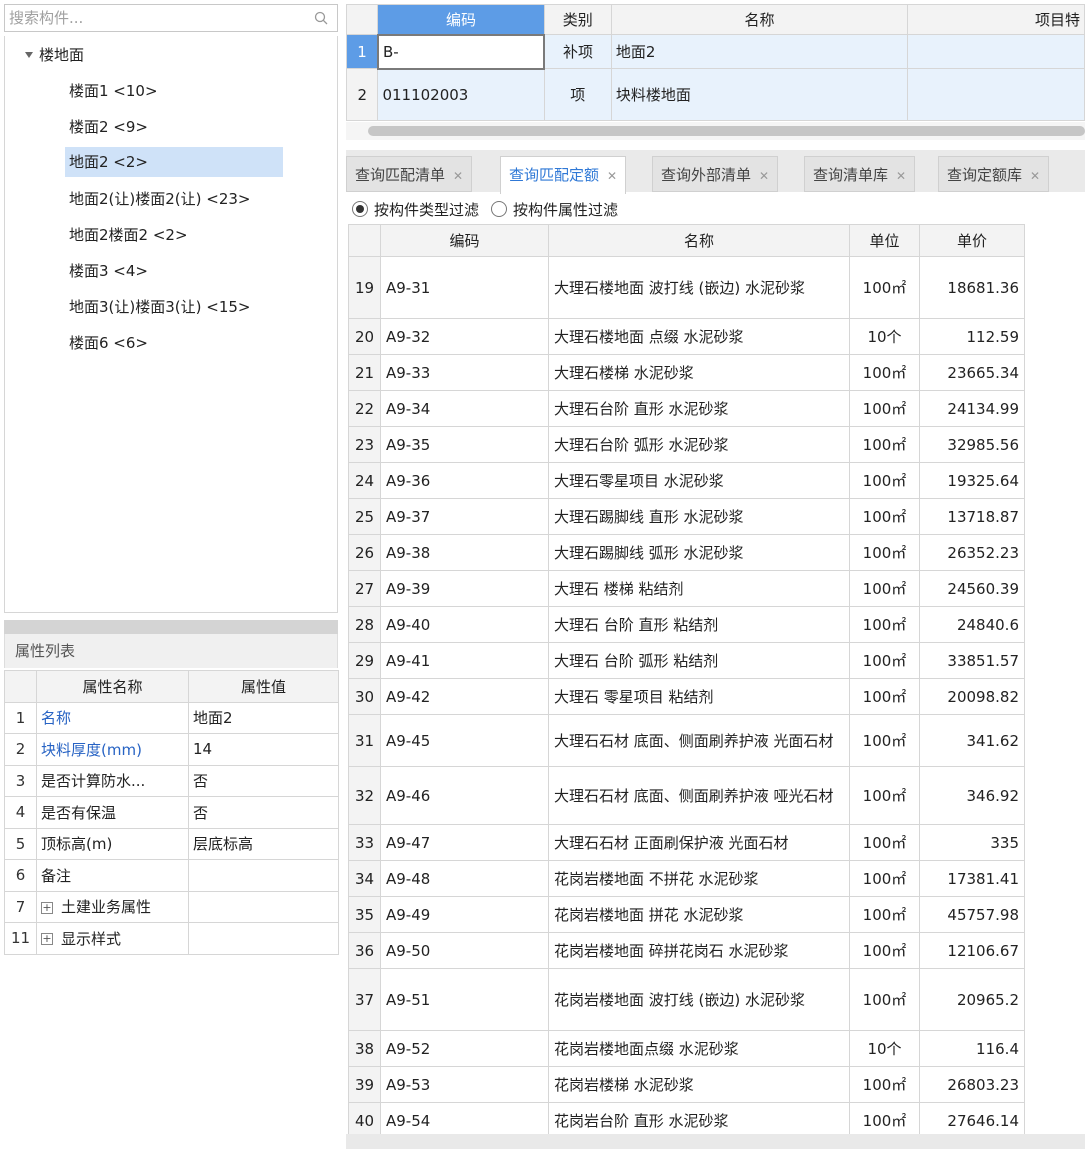 Image resolution: width=1085 pixels, height=1149 pixels. What do you see at coordinates (686, 795) in the screenshot?
I see `quota-row: 32 A9-46 大理石石材 底面、侧面刷养护液 哑光石材 100㎡ 346.92` at bounding box center [686, 795].